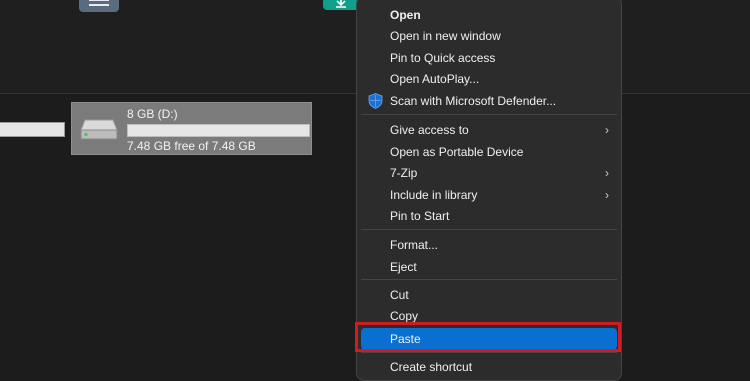 The width and height of the screenshot is (750, 381). I want to click on menu-item-give-access-to: Give access to ›, so click(489, 130).